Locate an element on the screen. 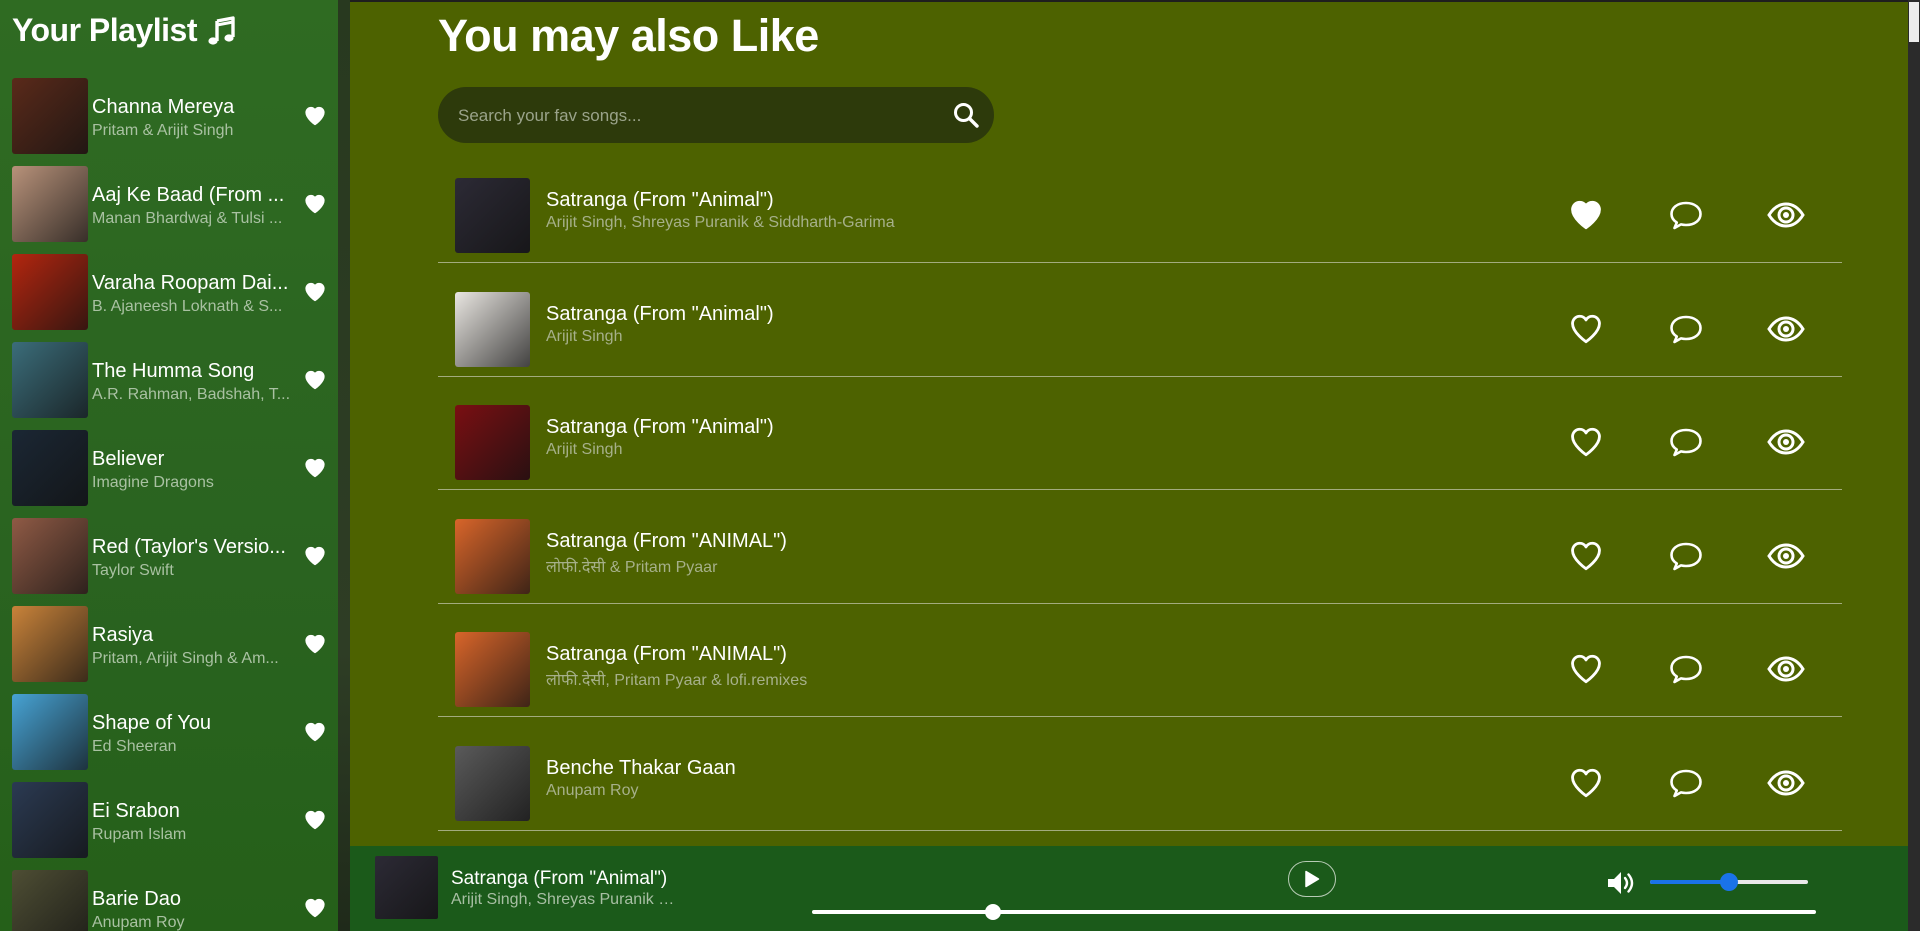 This screenshot has height=931, width=1920. playlist-item: Ei Srabon Rupam Islam is located at coordinates (172, 820).